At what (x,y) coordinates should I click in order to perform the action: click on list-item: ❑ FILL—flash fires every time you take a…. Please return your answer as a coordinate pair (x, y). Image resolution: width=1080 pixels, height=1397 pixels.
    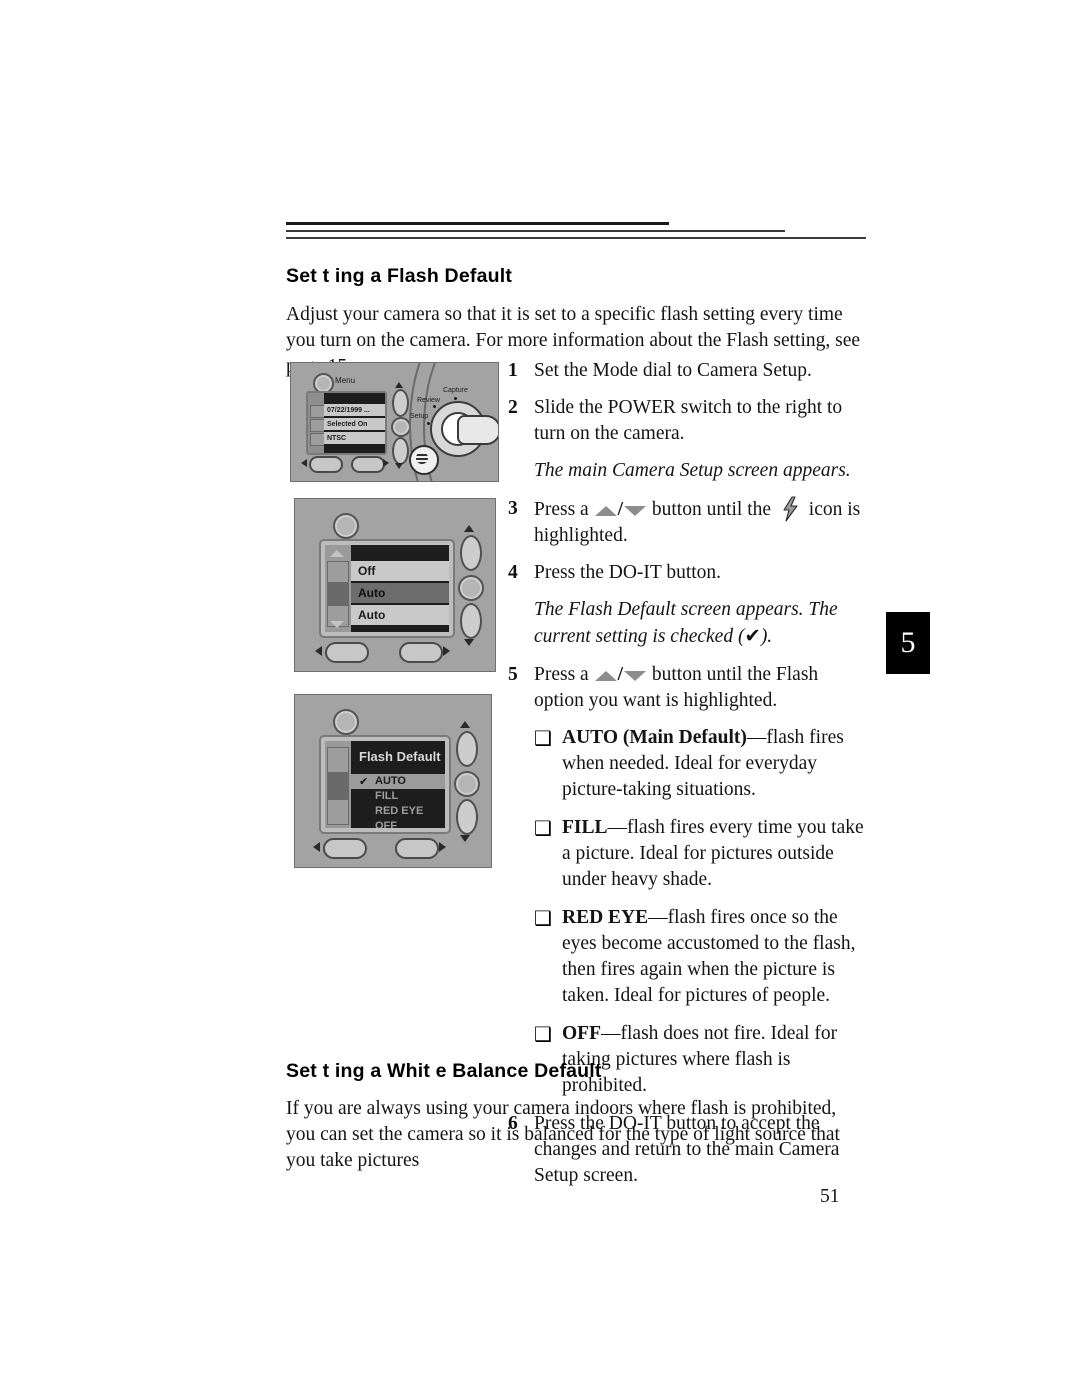
    Looking at the image, I should click on (701, 854).